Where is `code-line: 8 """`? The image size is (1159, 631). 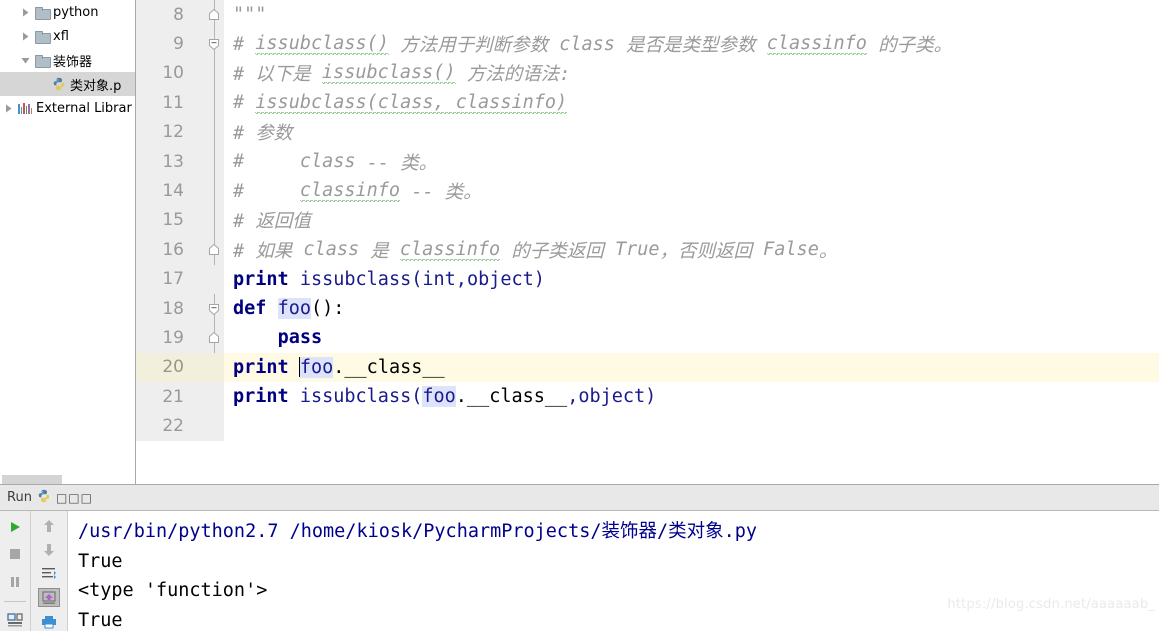
code-line: 8 """ is located at coordinates (647, 15).